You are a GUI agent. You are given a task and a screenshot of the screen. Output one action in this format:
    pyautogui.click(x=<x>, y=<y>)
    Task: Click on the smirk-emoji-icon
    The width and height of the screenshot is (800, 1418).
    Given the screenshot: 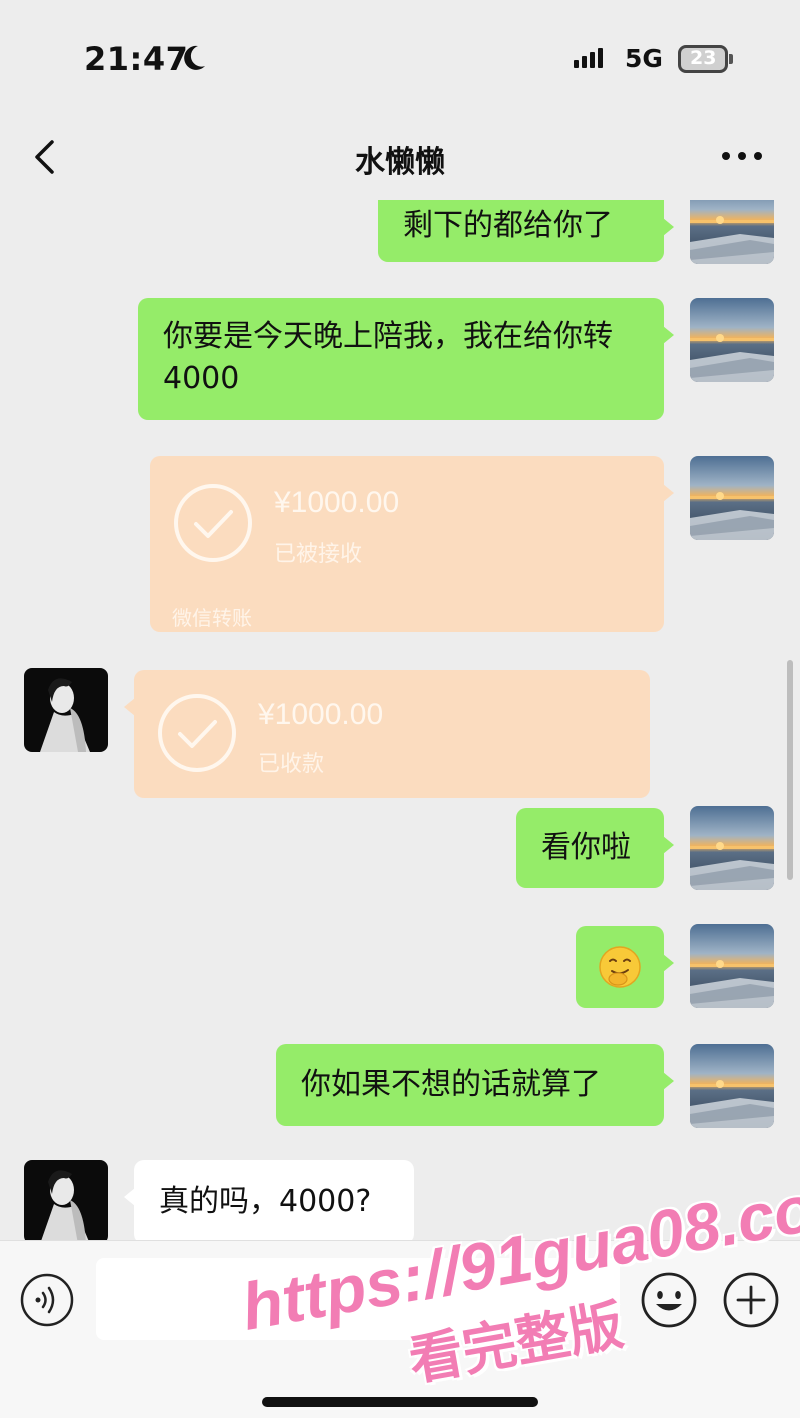 What is the action you would take?
    pyautogui.click(x=620, y=967)
    